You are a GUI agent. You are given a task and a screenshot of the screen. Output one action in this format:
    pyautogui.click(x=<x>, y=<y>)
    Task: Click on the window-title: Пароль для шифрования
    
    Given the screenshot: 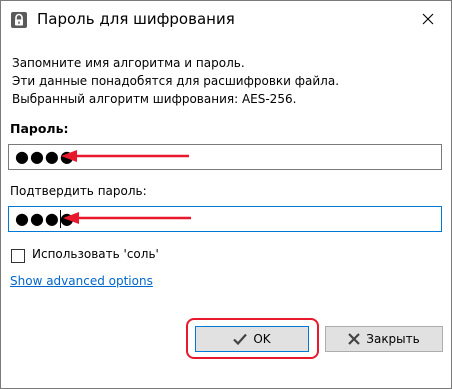 What is the action you would take?
    pyautogui.click(x=136, y=19)
    